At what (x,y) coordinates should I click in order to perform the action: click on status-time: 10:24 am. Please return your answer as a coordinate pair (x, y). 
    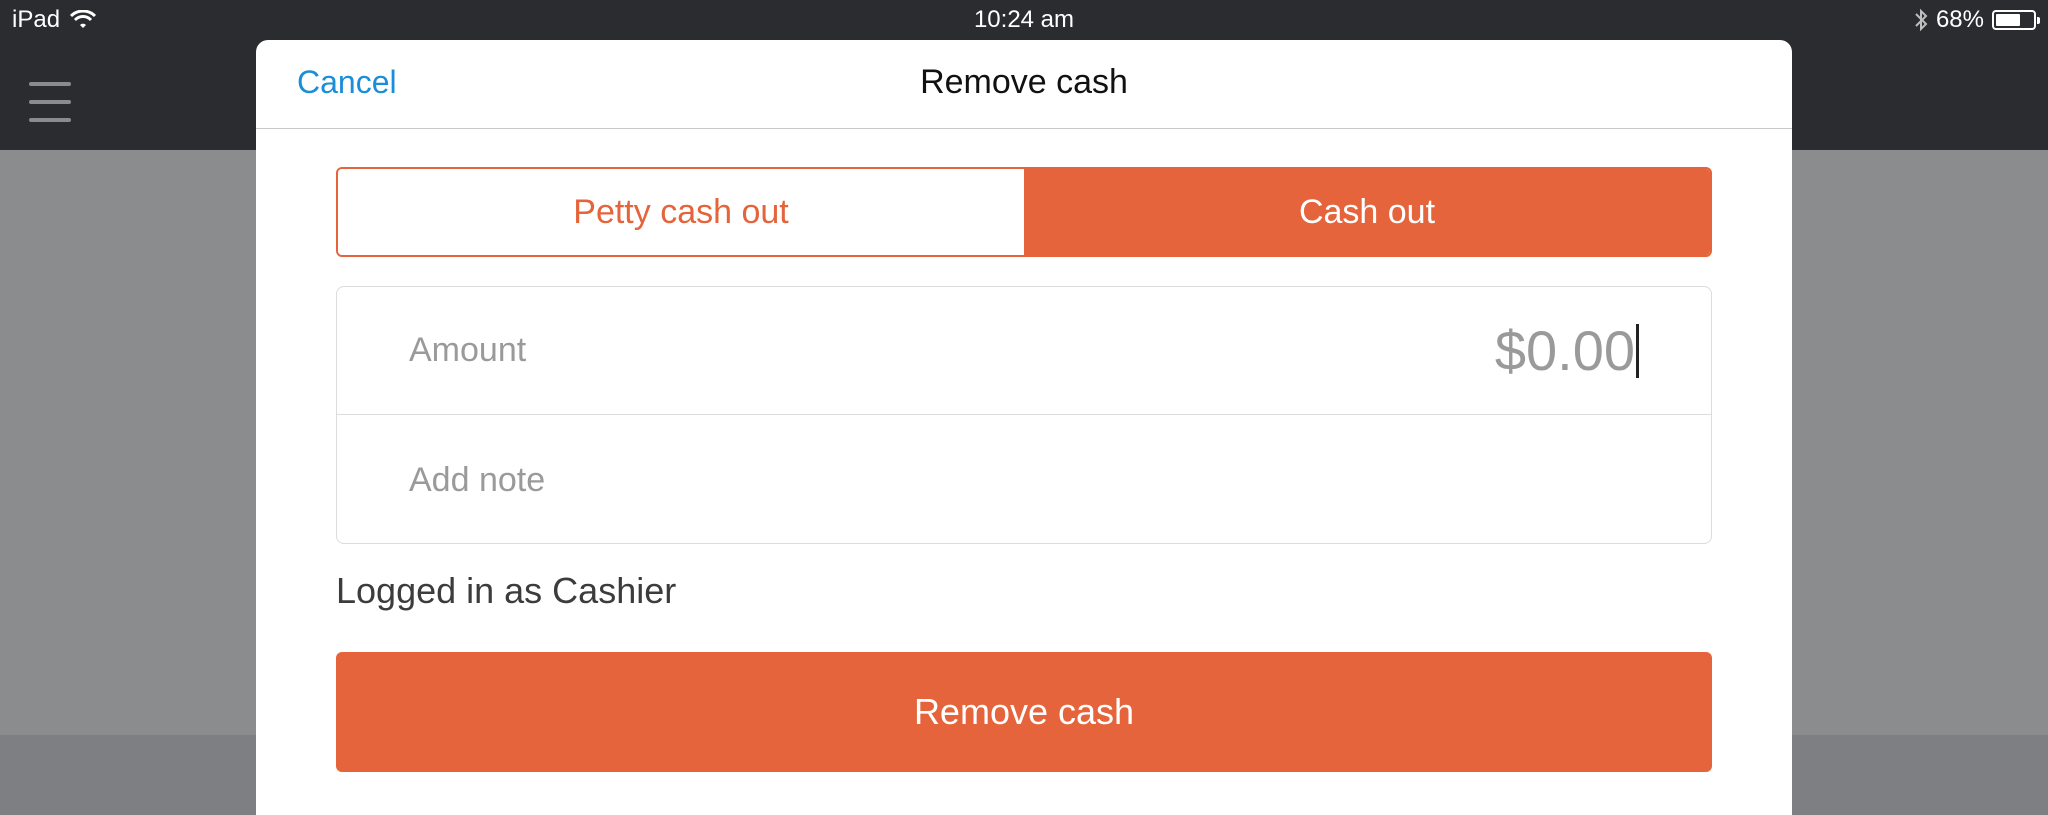
    Looking at the image, I should click on (1024, 19).